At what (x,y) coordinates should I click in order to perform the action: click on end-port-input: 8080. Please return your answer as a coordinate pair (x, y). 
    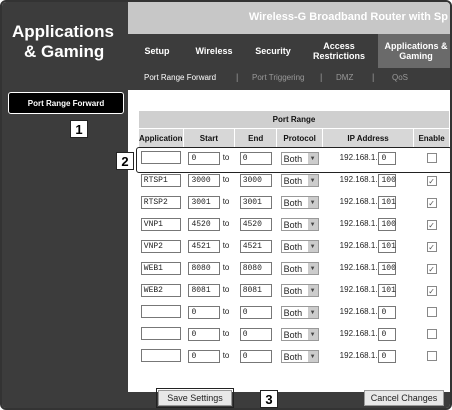
    Looking at the image, I should click on (255, 268).